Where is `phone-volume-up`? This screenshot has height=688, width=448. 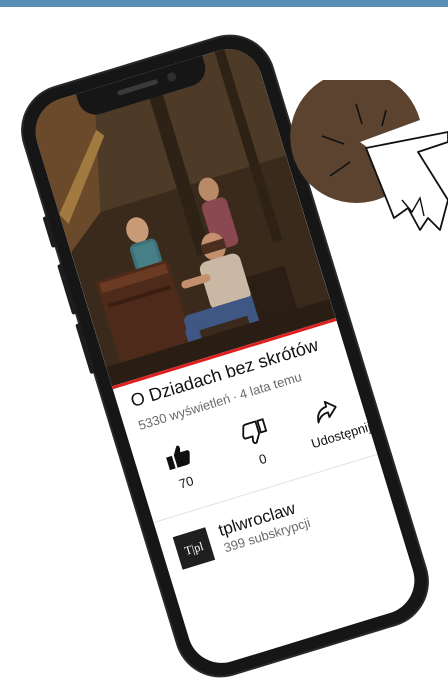
phone-volume-up is located at coordinates (67, 289).